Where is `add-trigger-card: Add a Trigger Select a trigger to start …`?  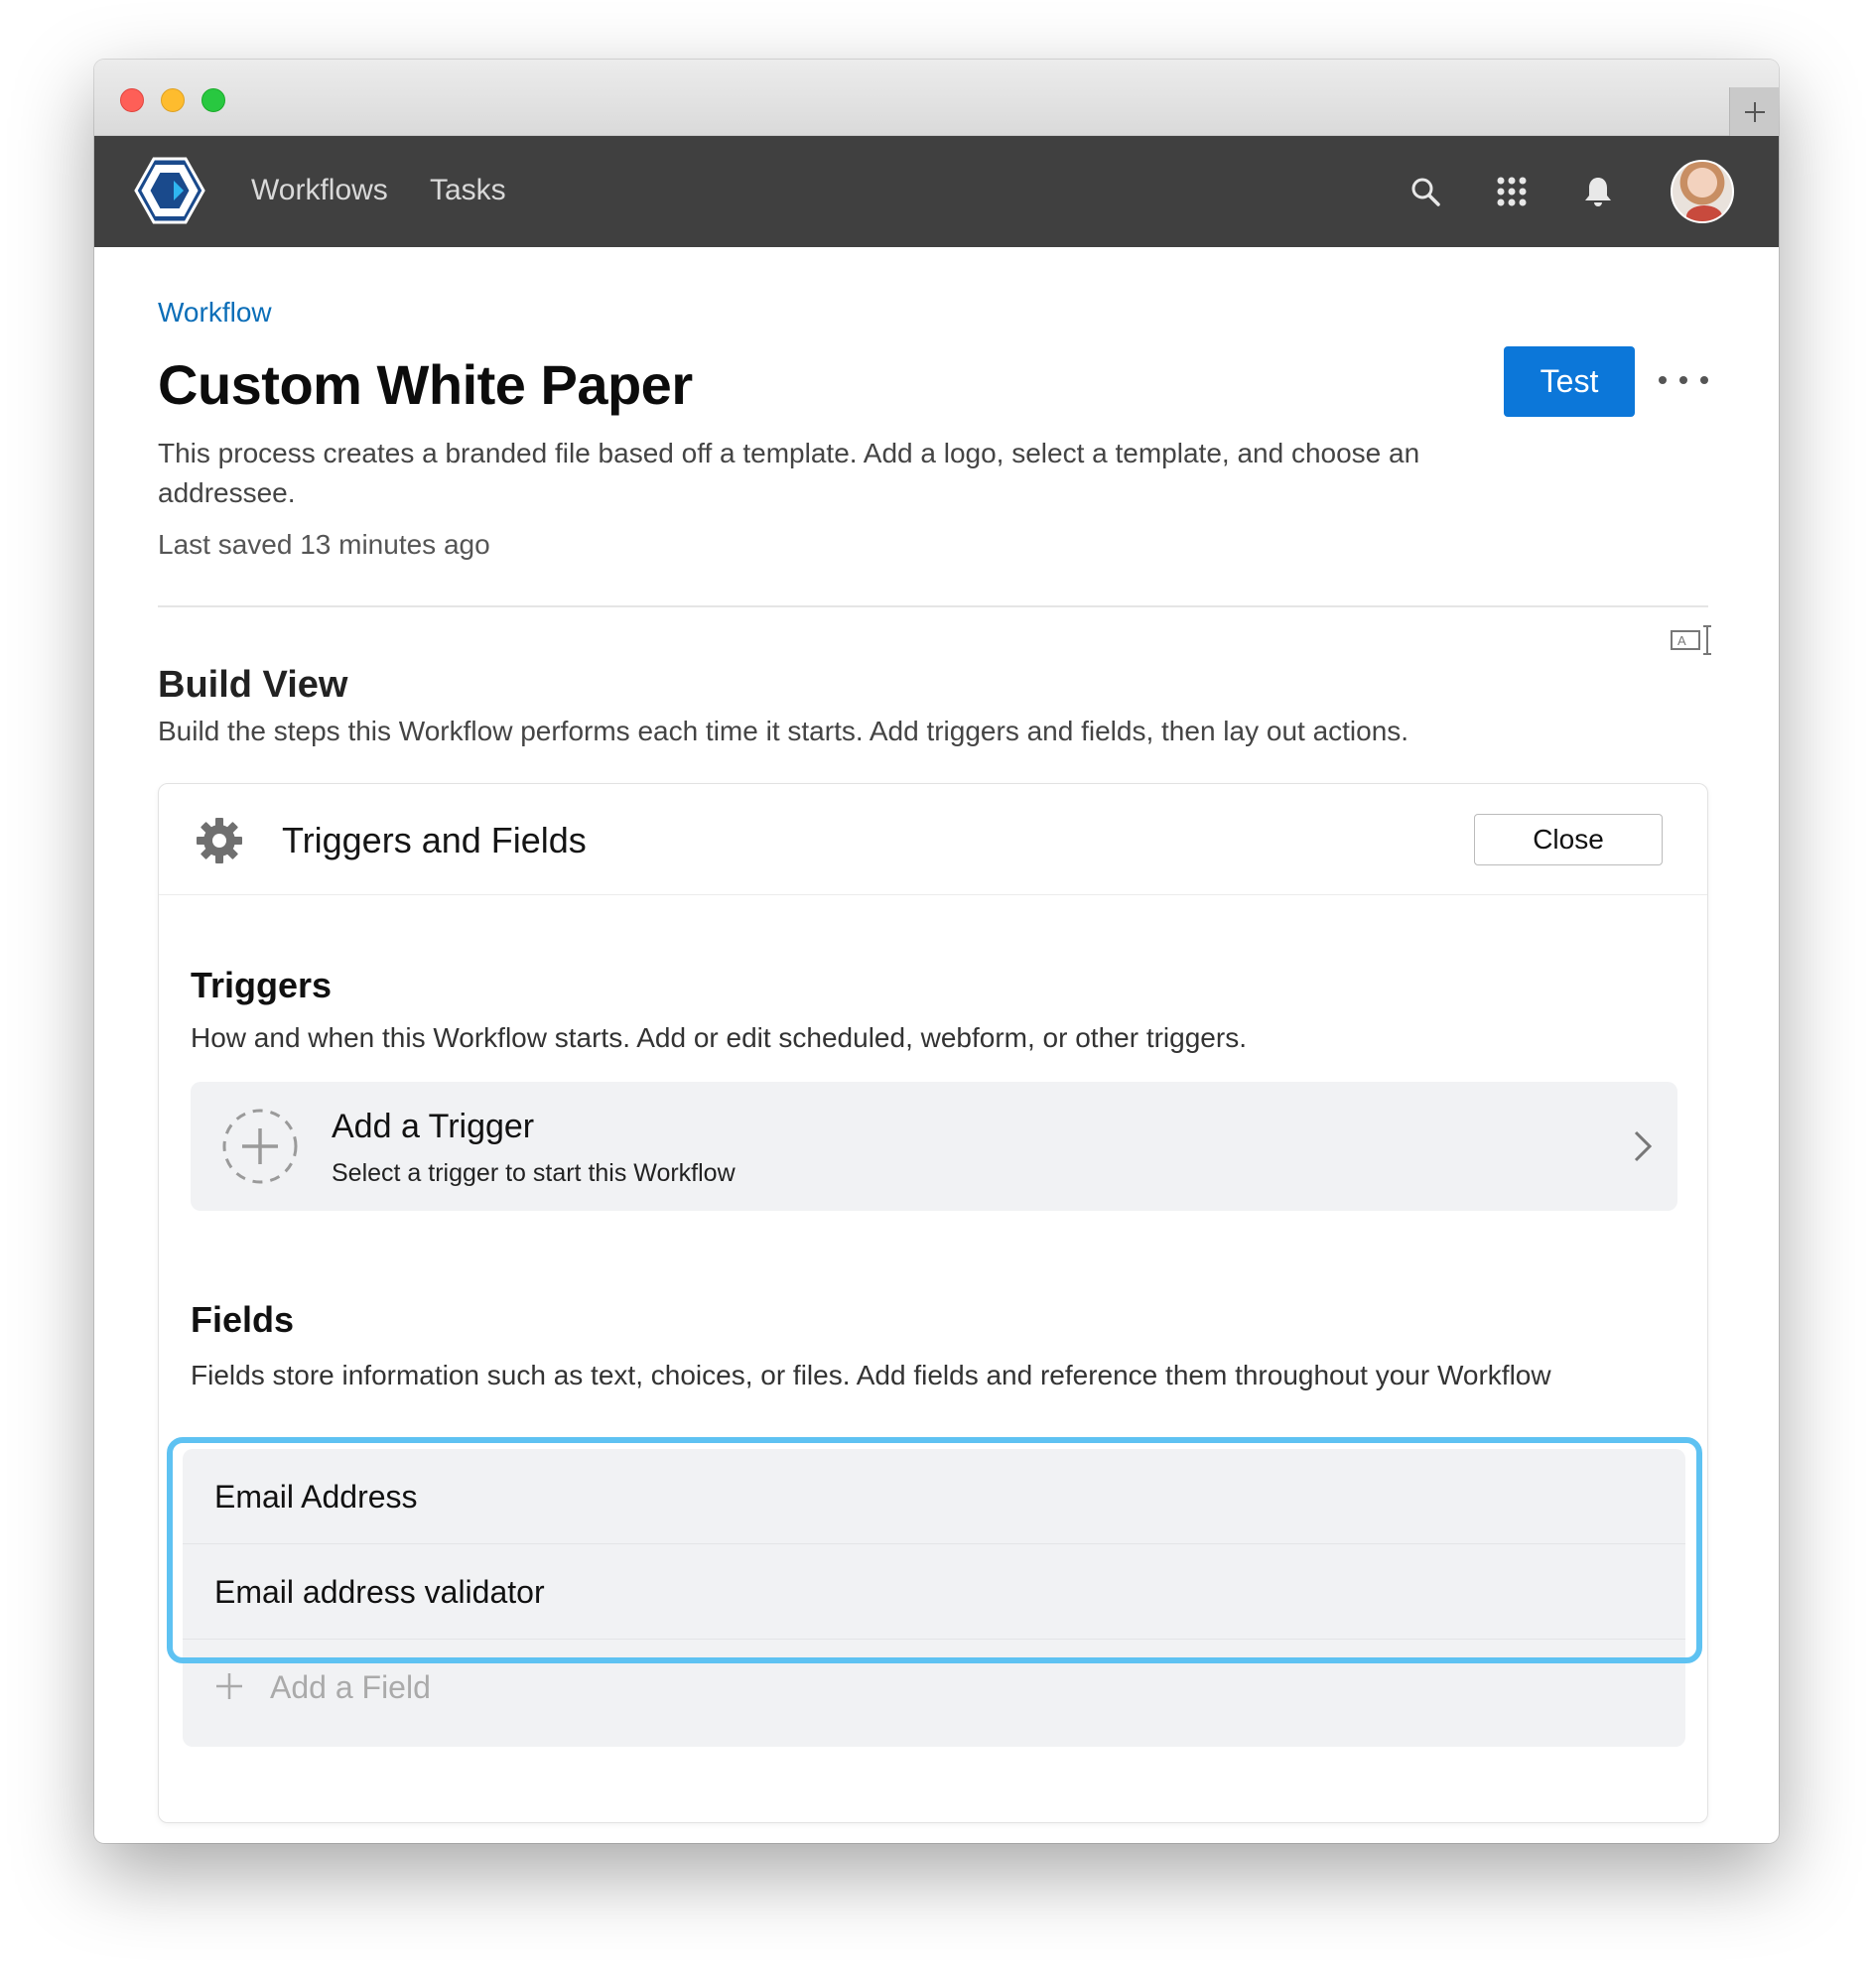
add-trigger-card: Add a Trigger Select a trigger to start … is located at coordinates (934, 1146).